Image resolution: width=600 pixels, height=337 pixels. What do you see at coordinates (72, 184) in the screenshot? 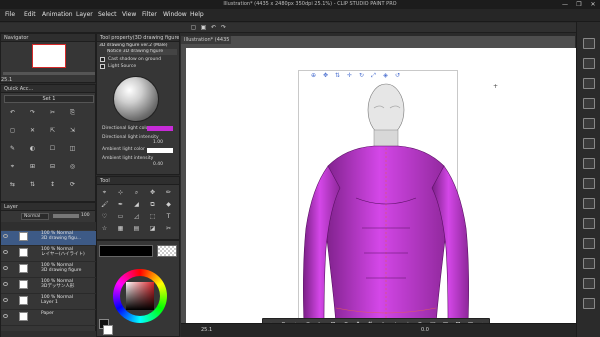
I see `quick-access-icon: ⟳` at bounding box center [72, 184].